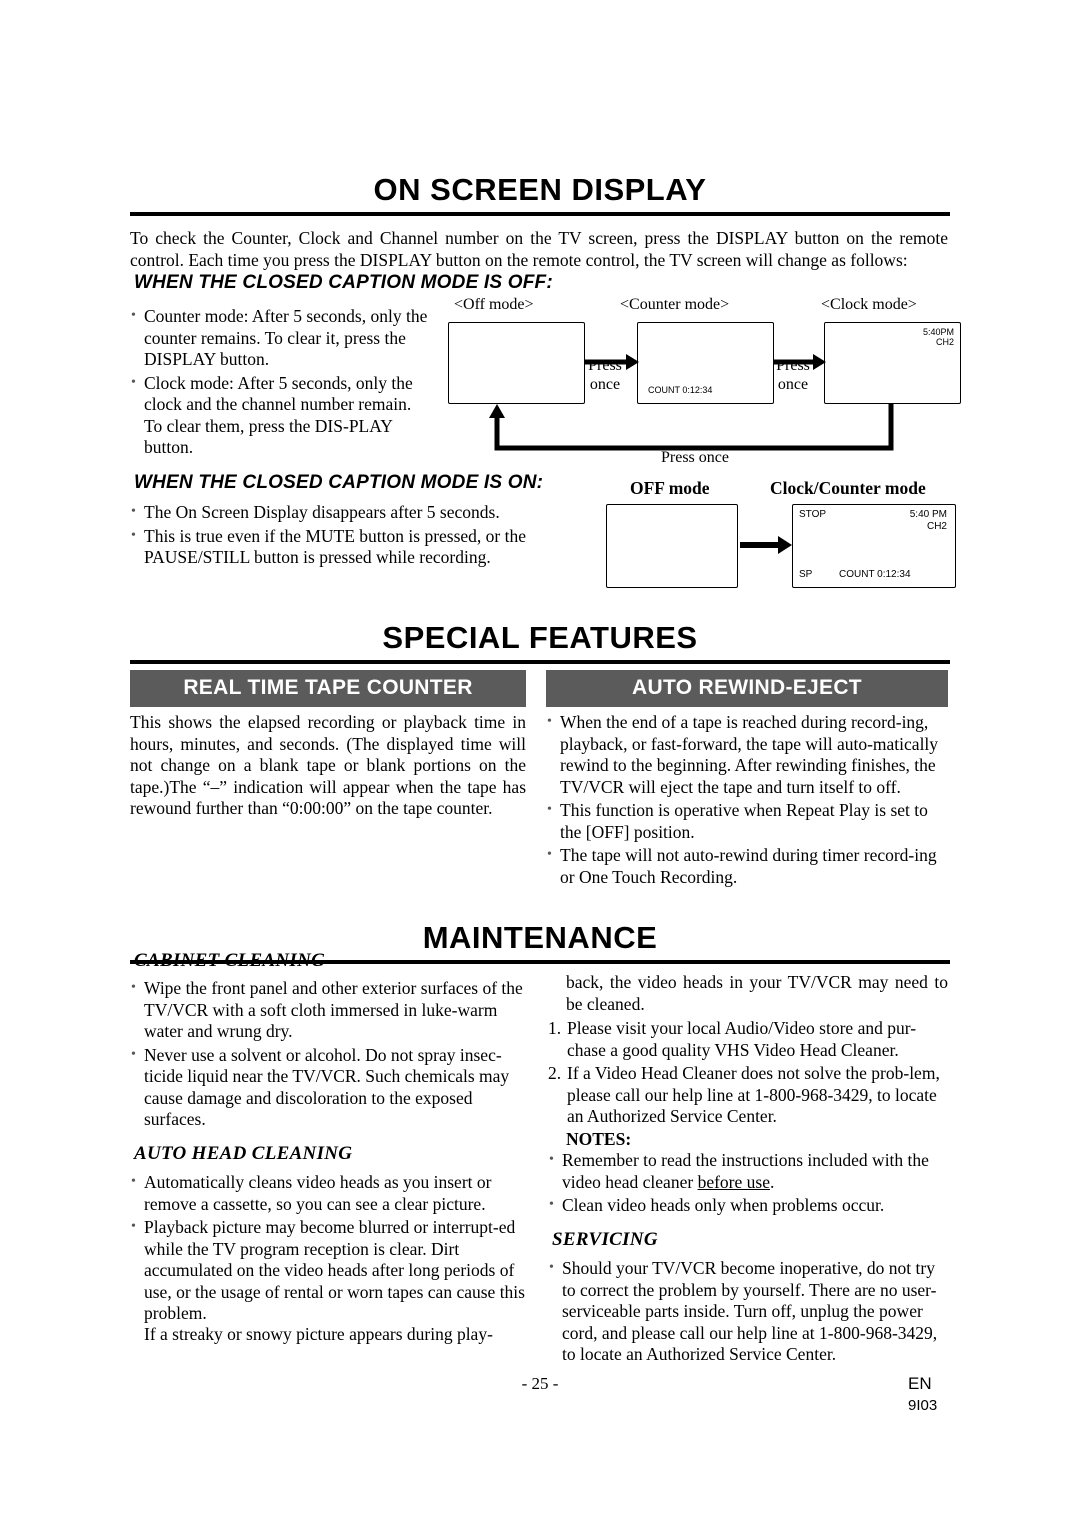 The width and height of the screenshot is (1080, 1528). Describe the element at coordinates (516, 363) in the screenshot. I see `tv-screen-off-mode` at that location.